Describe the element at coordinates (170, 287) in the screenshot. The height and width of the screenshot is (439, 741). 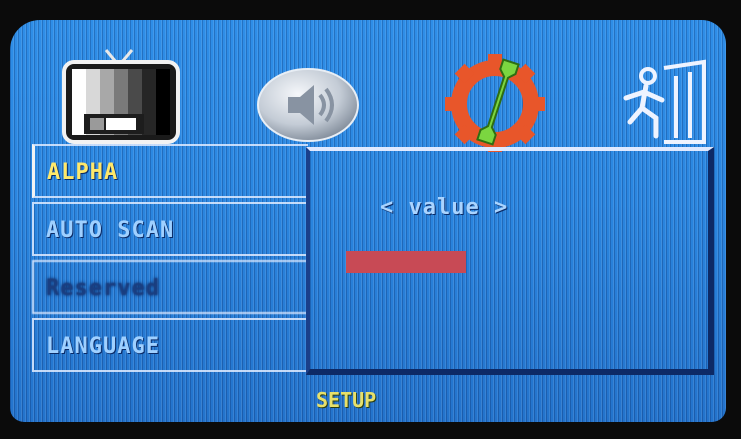
I see `menu-item-reserved: Reserved` at that location.